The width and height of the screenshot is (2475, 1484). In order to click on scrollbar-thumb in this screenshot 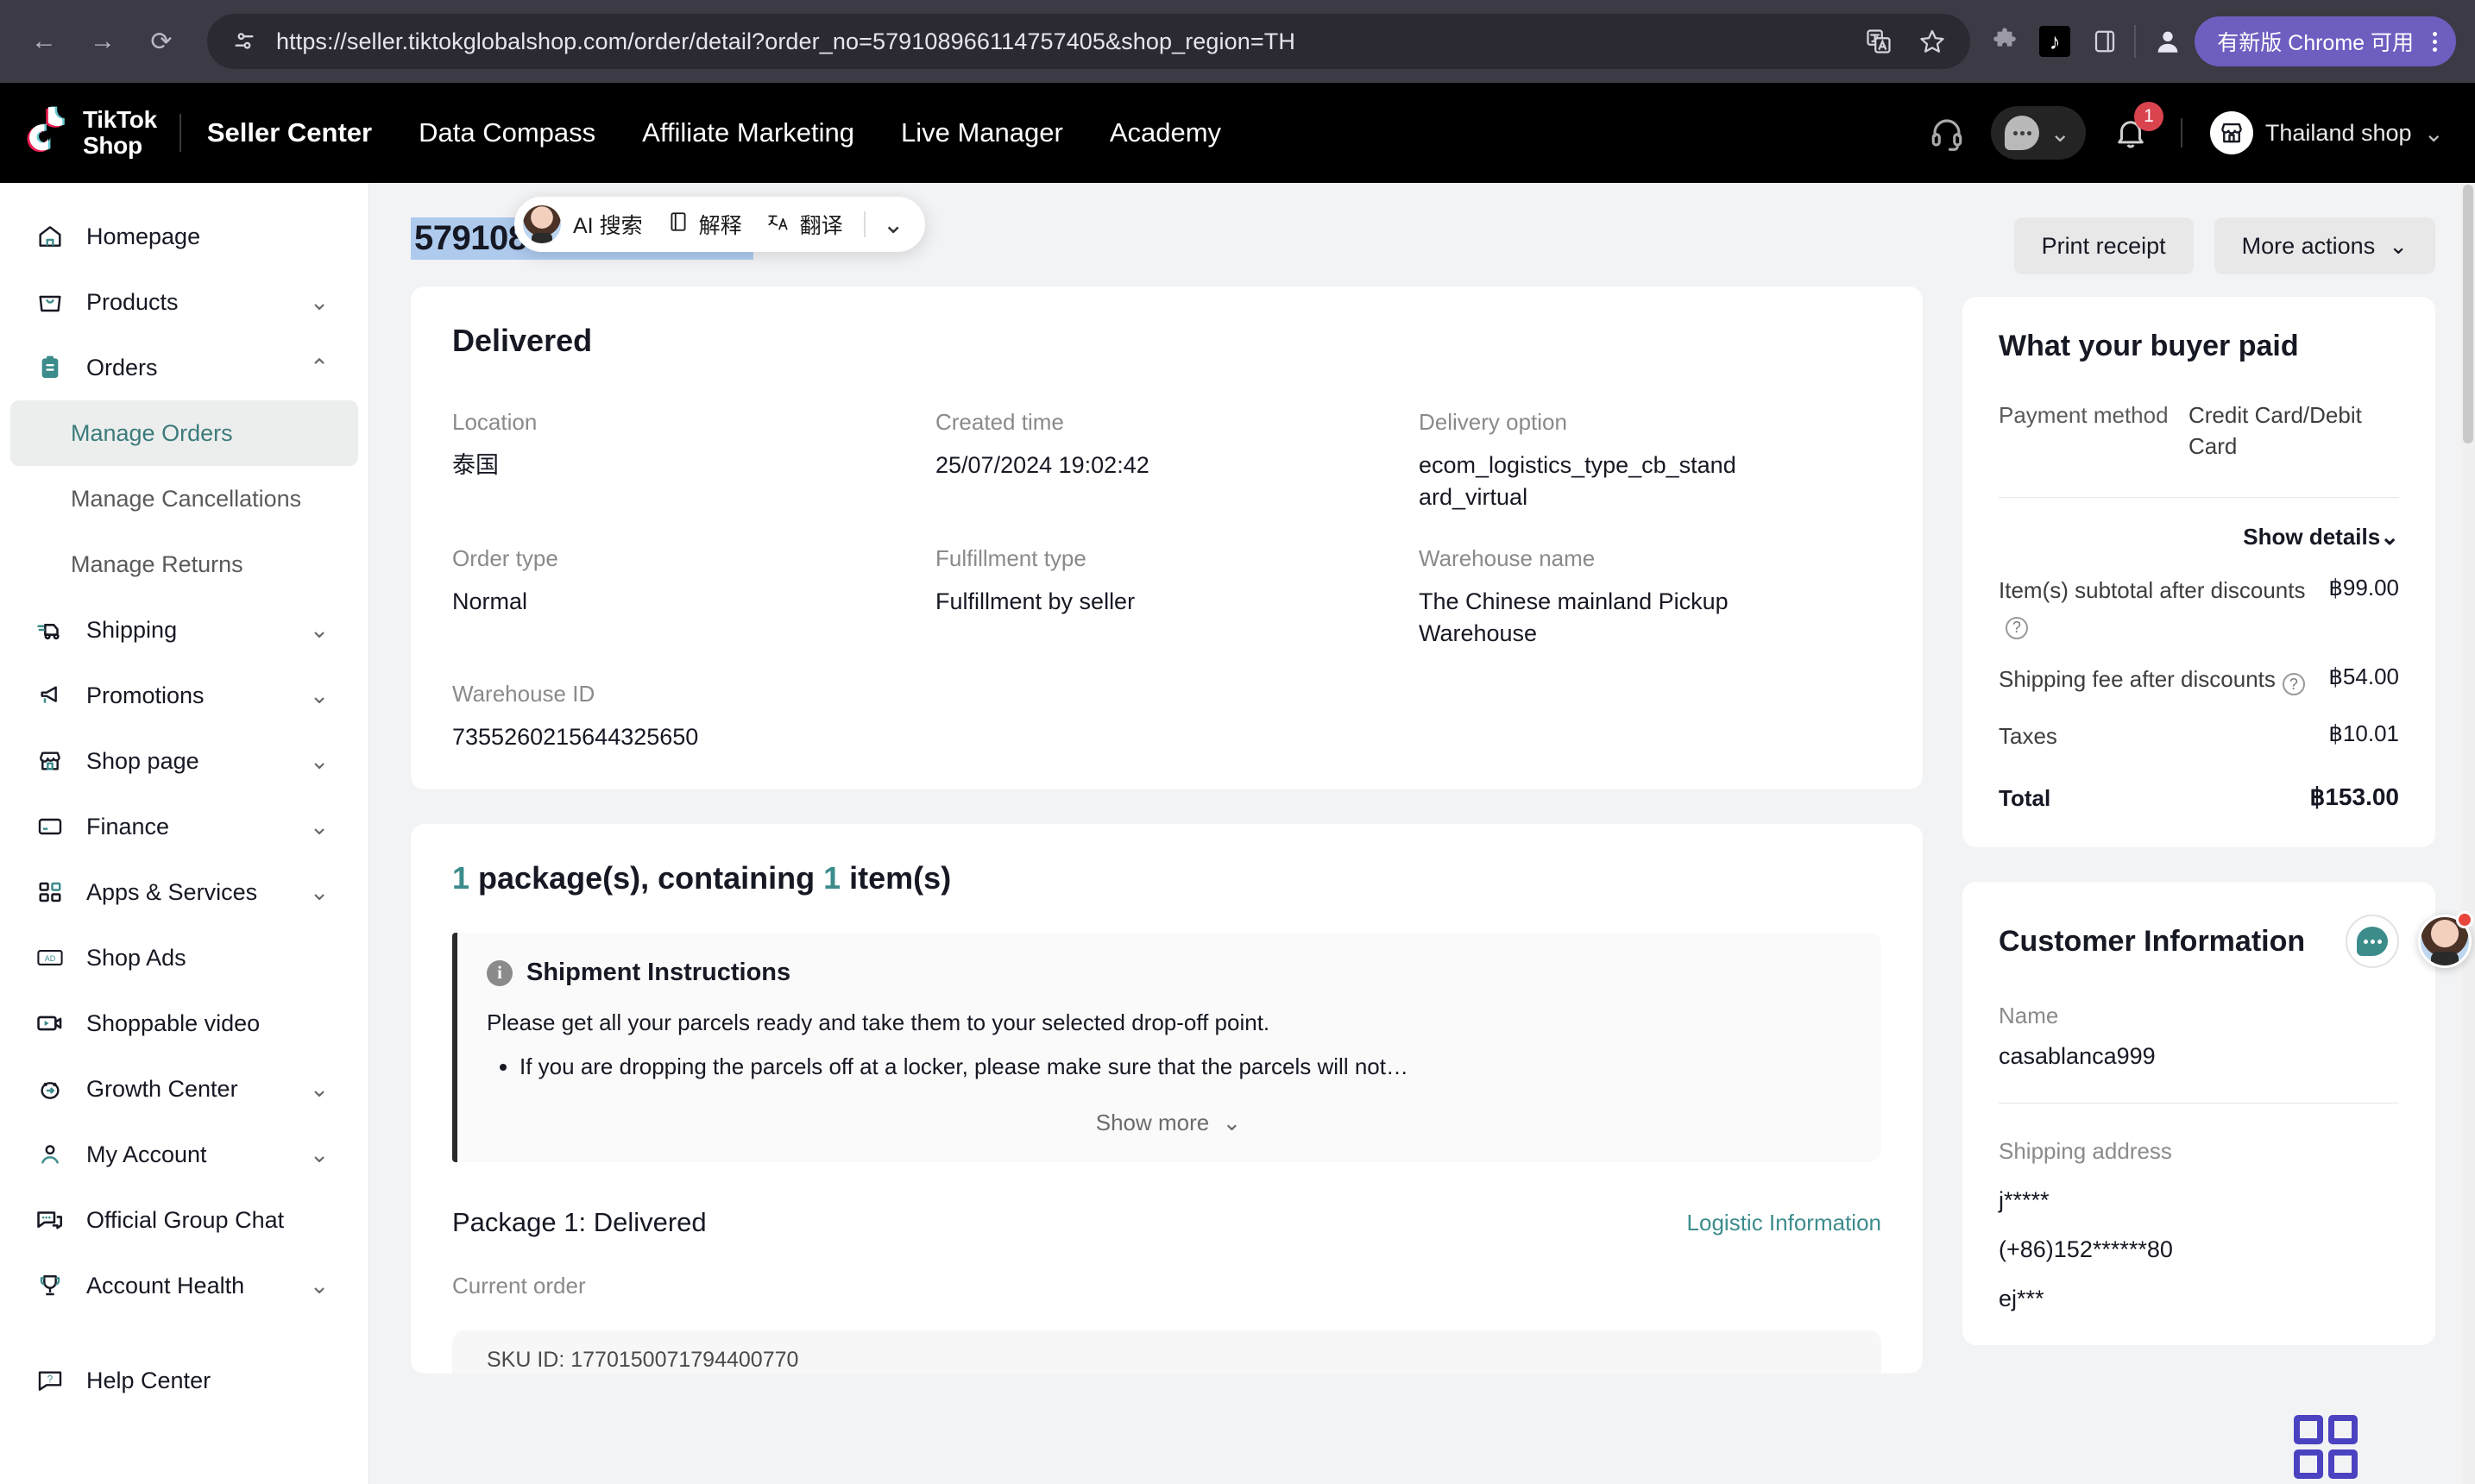, I will do `click(2468, 314)`.